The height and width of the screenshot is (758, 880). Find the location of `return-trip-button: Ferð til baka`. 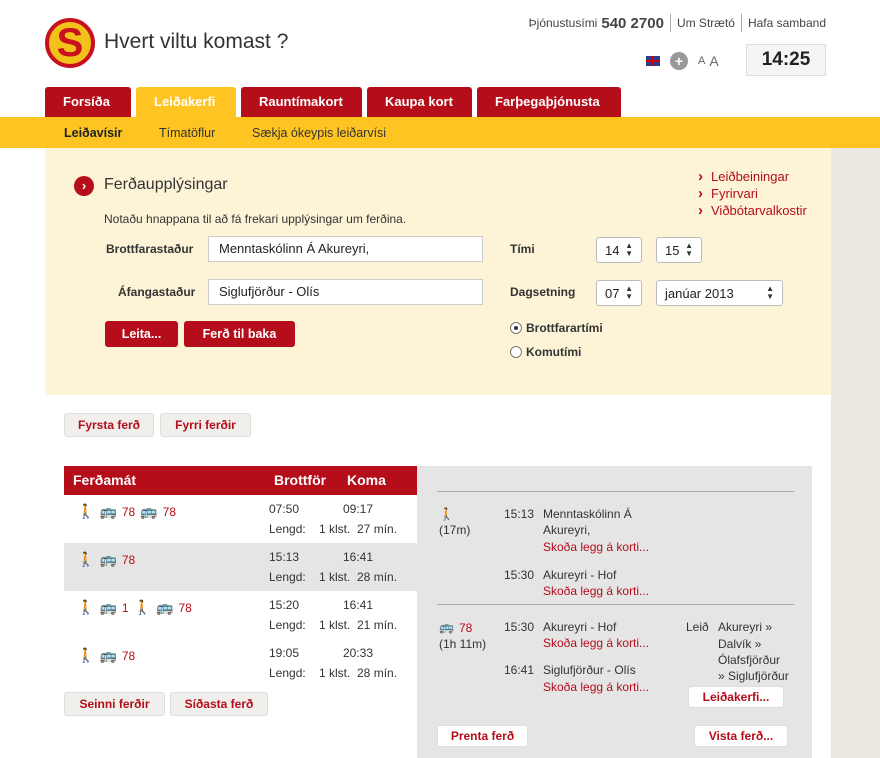

return-trip-button: Ferð til baka is located at coordinates (239, 334).